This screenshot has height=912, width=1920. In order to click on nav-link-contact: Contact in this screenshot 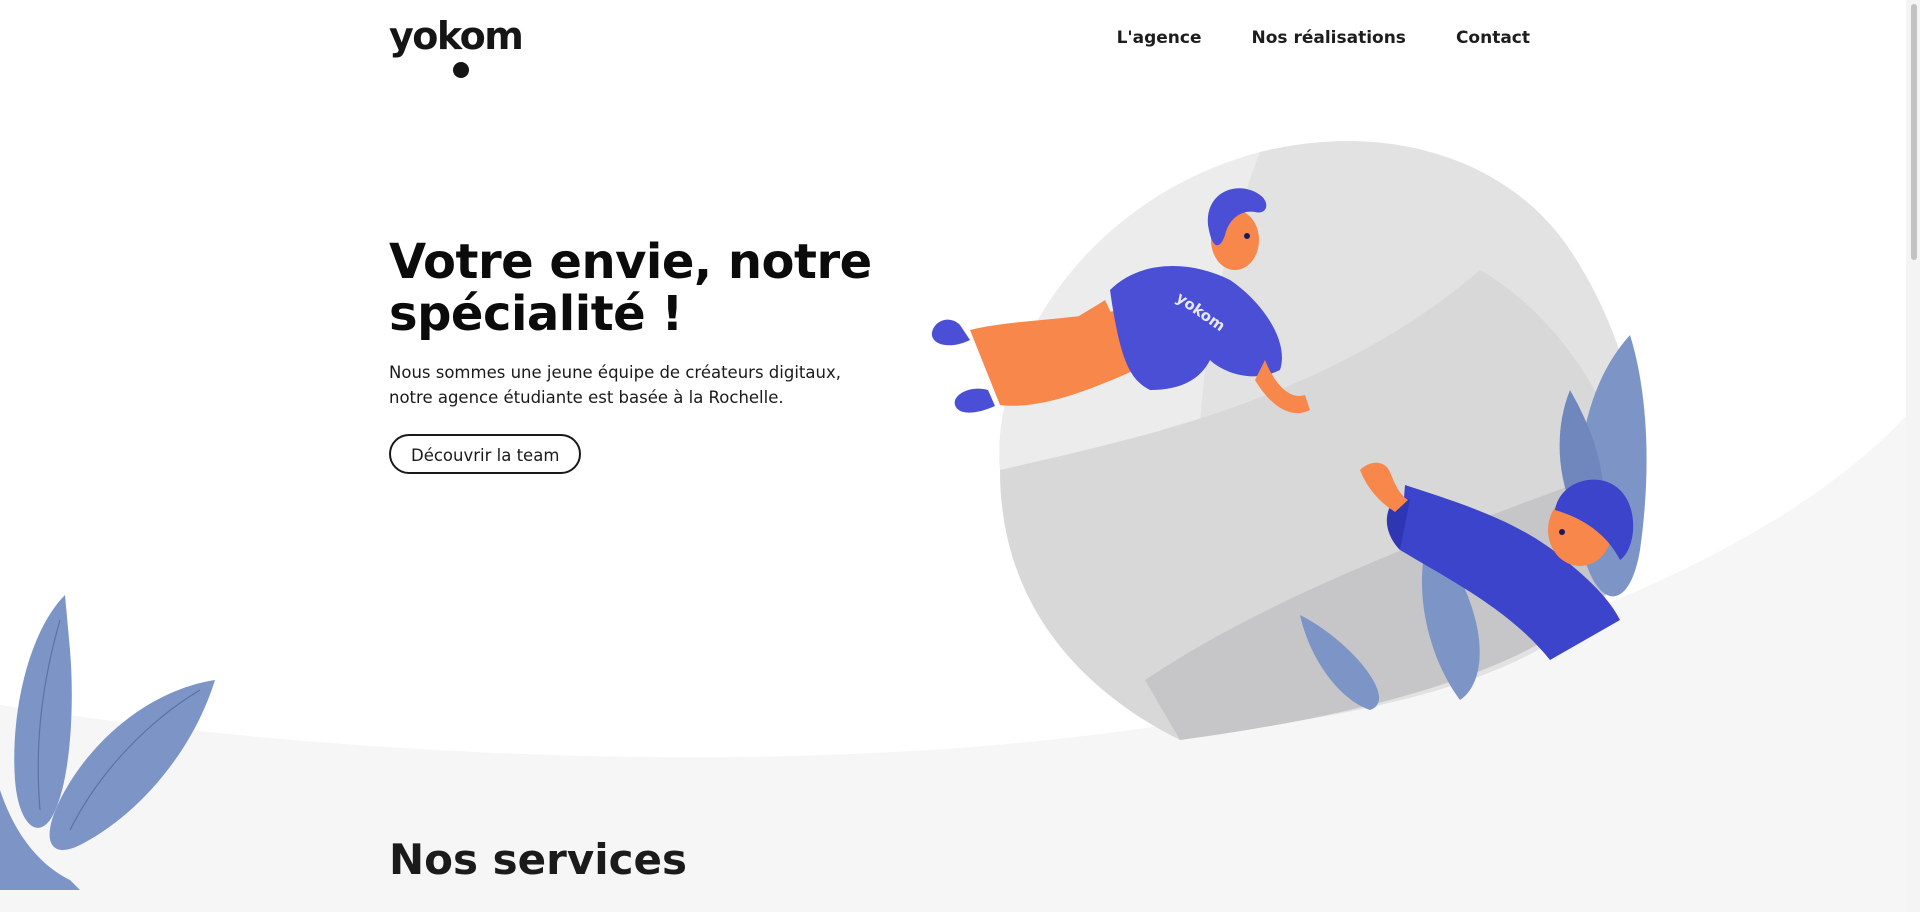, I will do `click(1493, 38)`.